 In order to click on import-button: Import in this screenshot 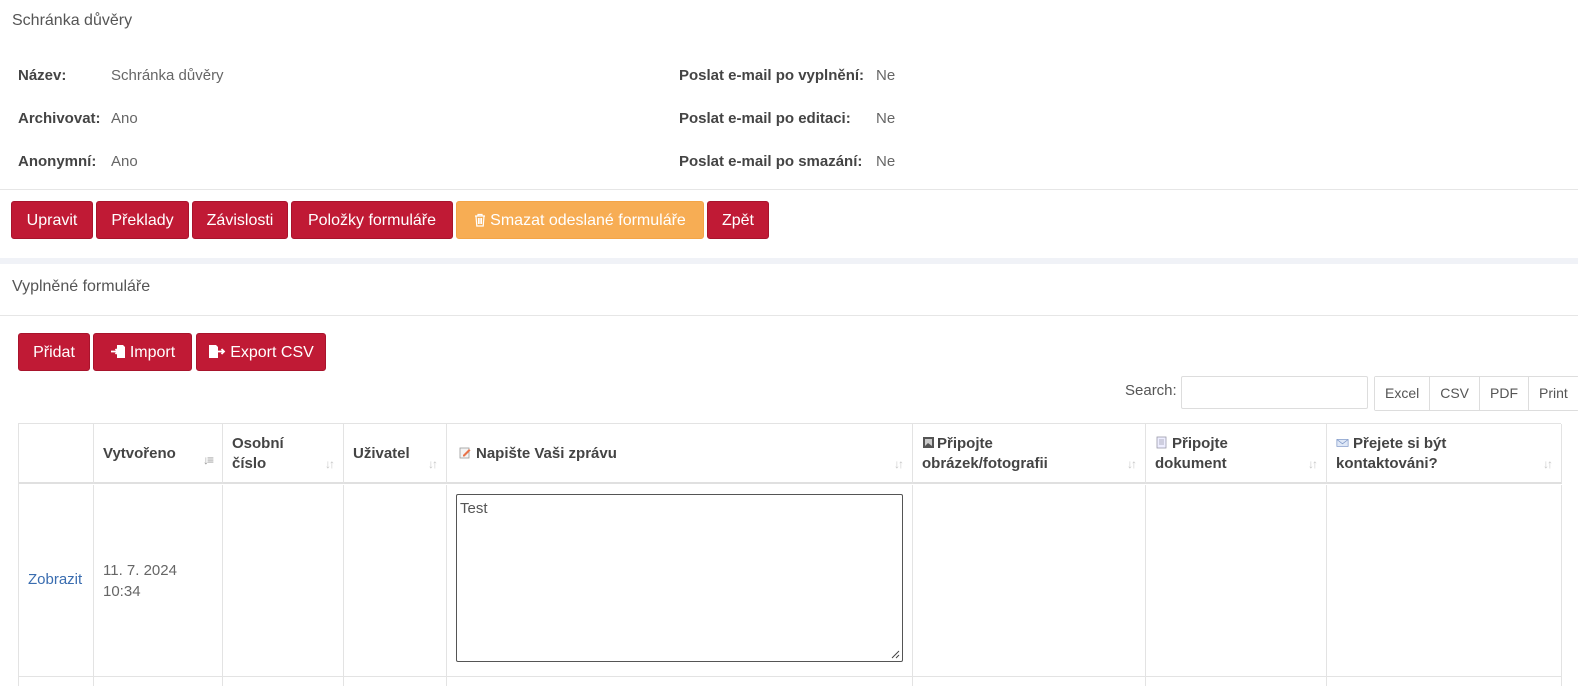, I will do `click(142, 352)`.